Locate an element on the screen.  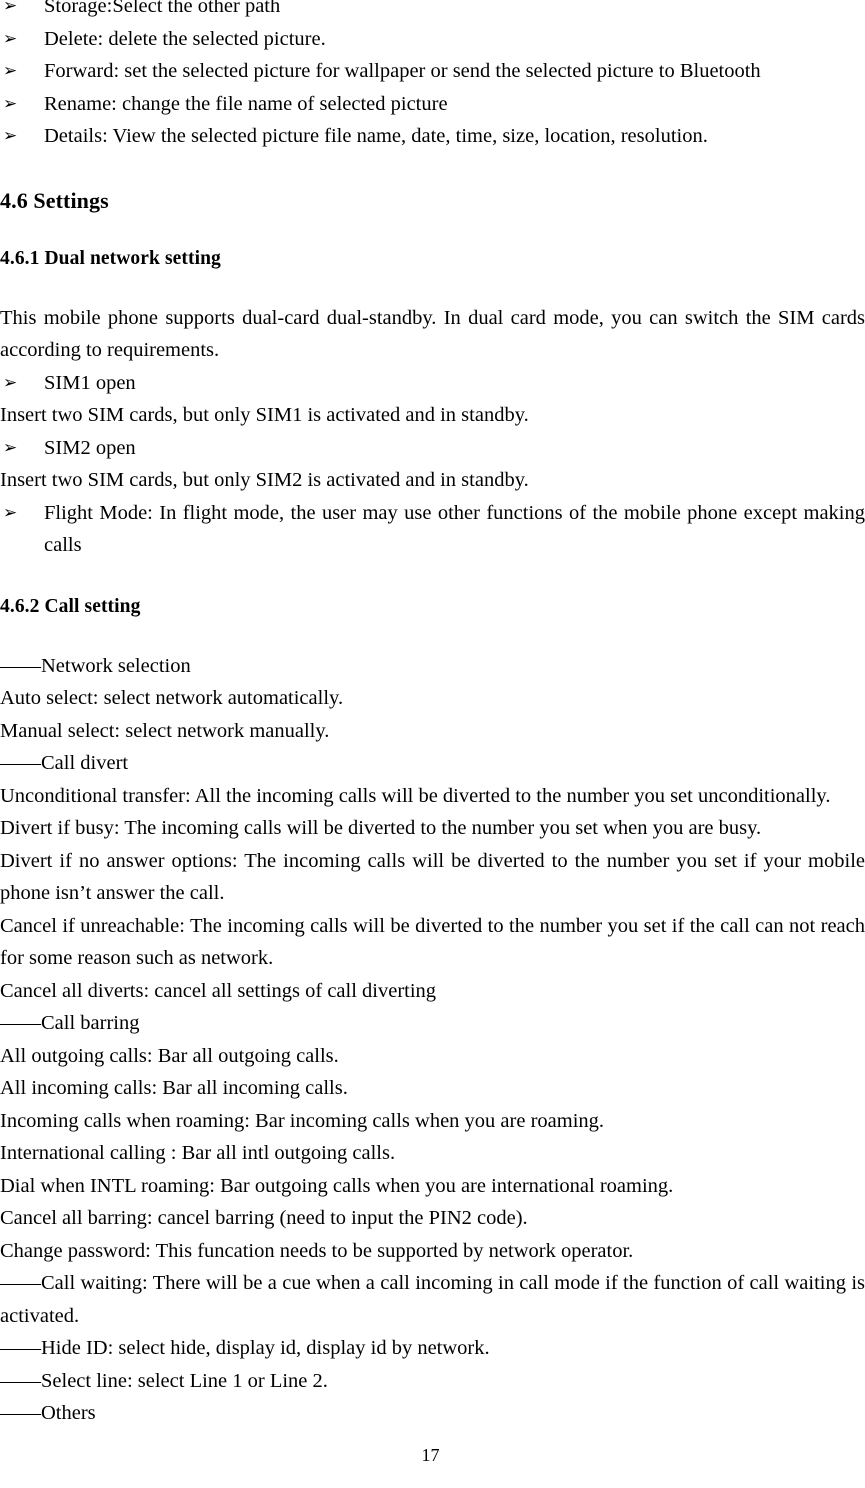
sim-options-list: ➢ SIM1 open is located at coordinates (432, 383).